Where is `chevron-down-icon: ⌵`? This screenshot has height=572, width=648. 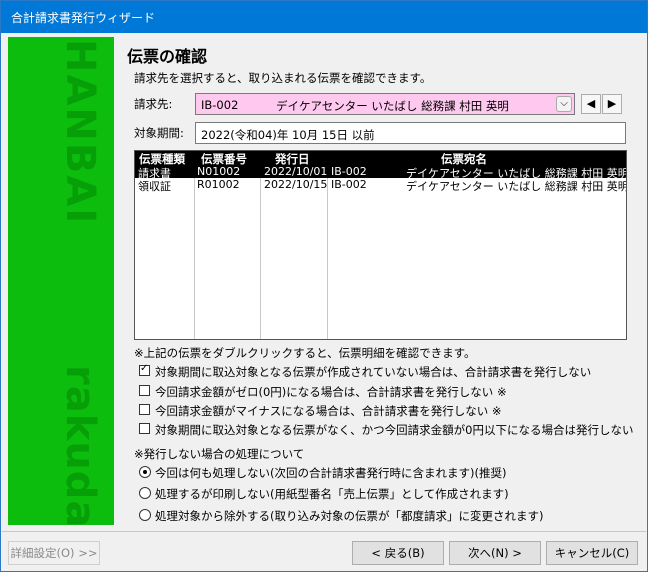 chevron-down-icon: ⌵ is located at coordinates (564, 104).